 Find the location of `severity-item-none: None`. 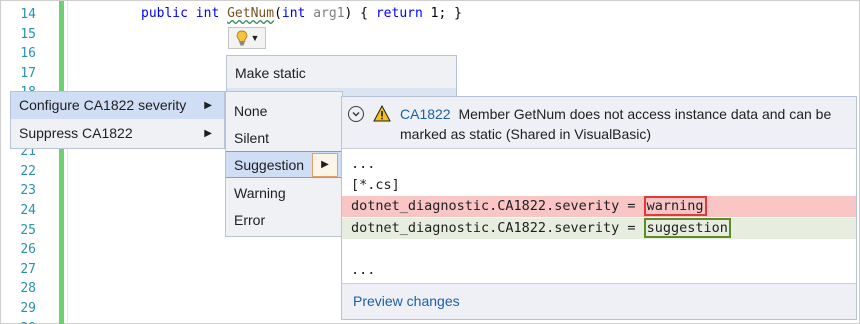

severity-item-none: None is located at coordinates (284, 111).